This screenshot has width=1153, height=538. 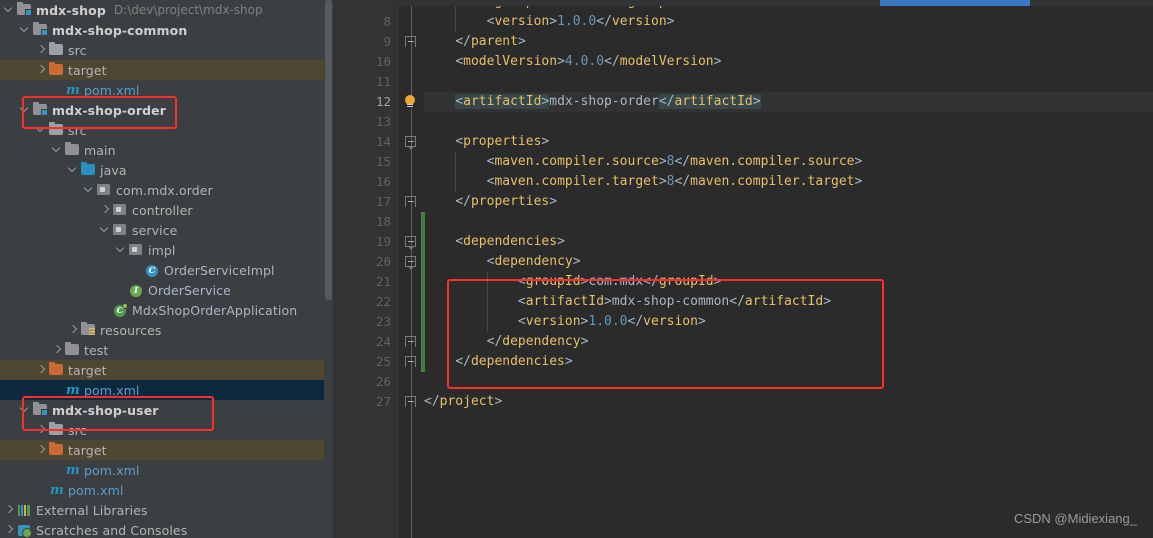 I want to click on tree-no-arrow, so click(x=105, y=310).